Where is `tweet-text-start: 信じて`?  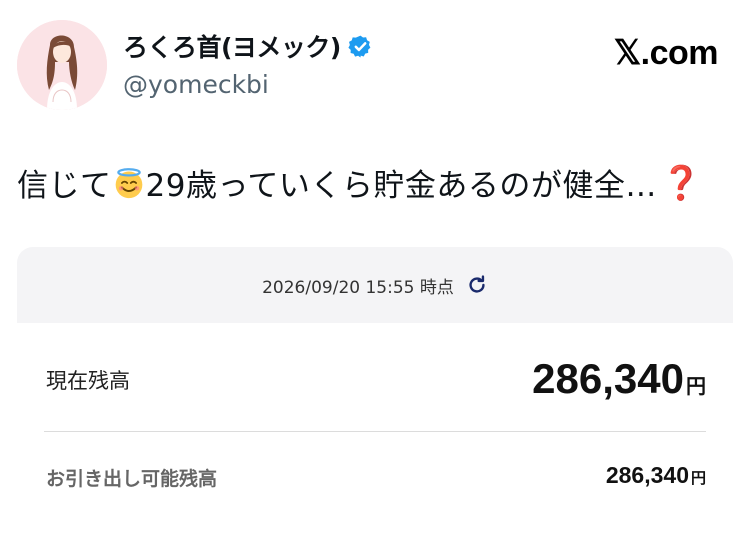 tweet-text-start: 信じて is located at coordinates (64, 186).